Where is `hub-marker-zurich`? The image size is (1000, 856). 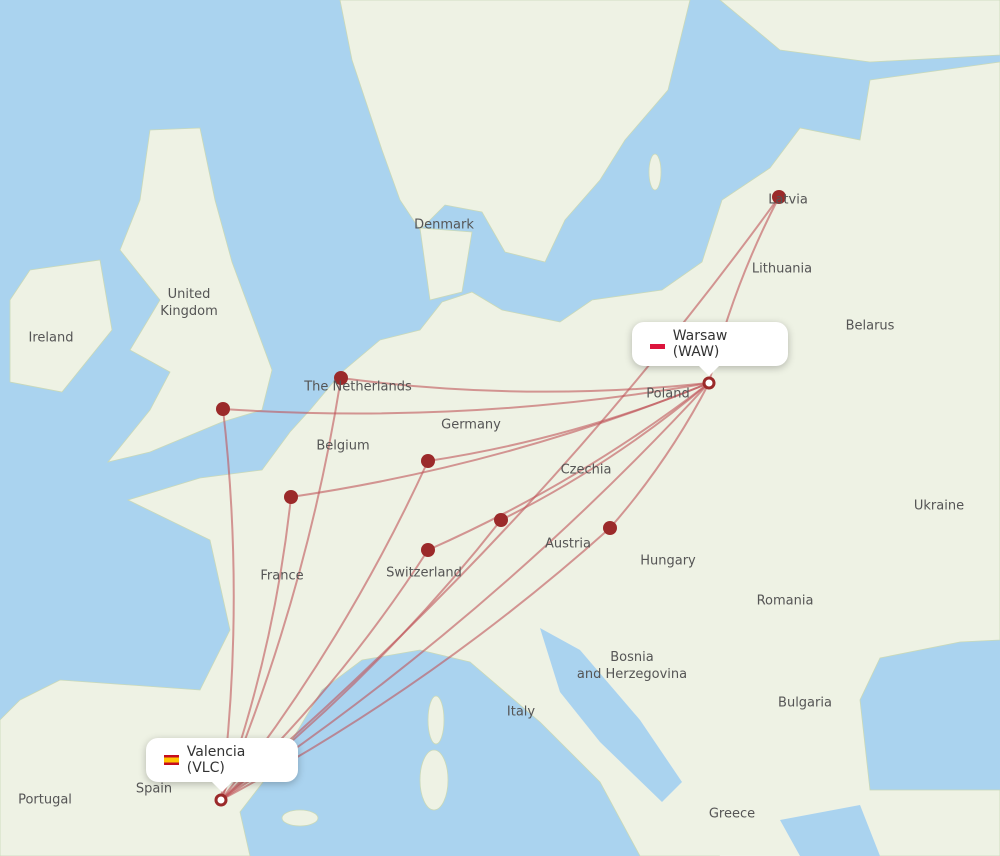
hub-marker-zurich is located at coordinates (428, 550).